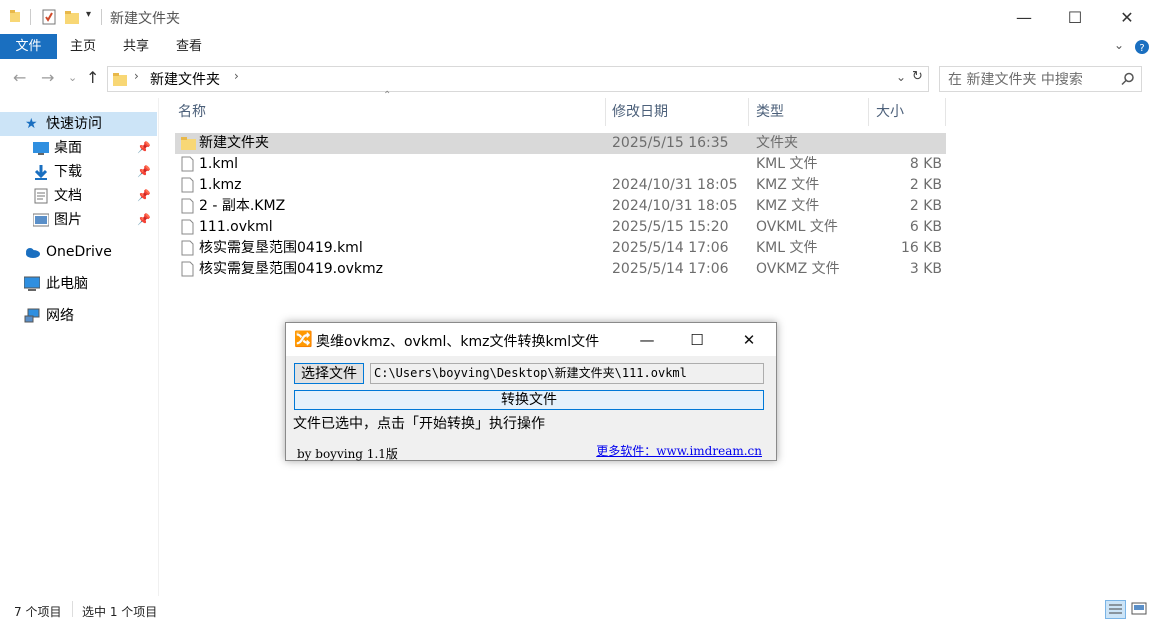  What do you see at coordinates (1075, 17) in the screenshot?
I see `maximize-button: ☐` at bounding box center [1075, 17].